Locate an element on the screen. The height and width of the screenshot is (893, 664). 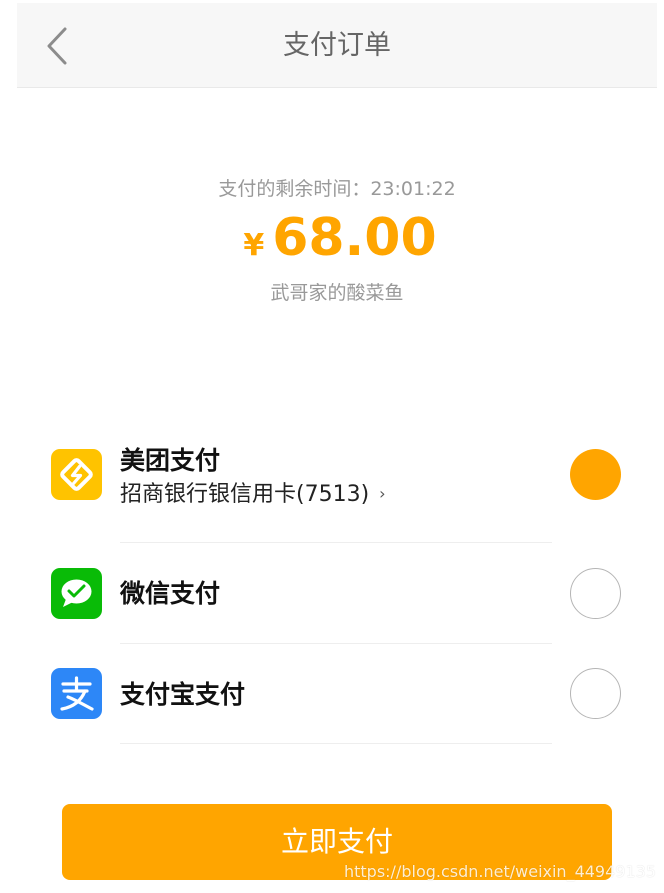
wechat-pay-icon is located at coordinates (76, 593).